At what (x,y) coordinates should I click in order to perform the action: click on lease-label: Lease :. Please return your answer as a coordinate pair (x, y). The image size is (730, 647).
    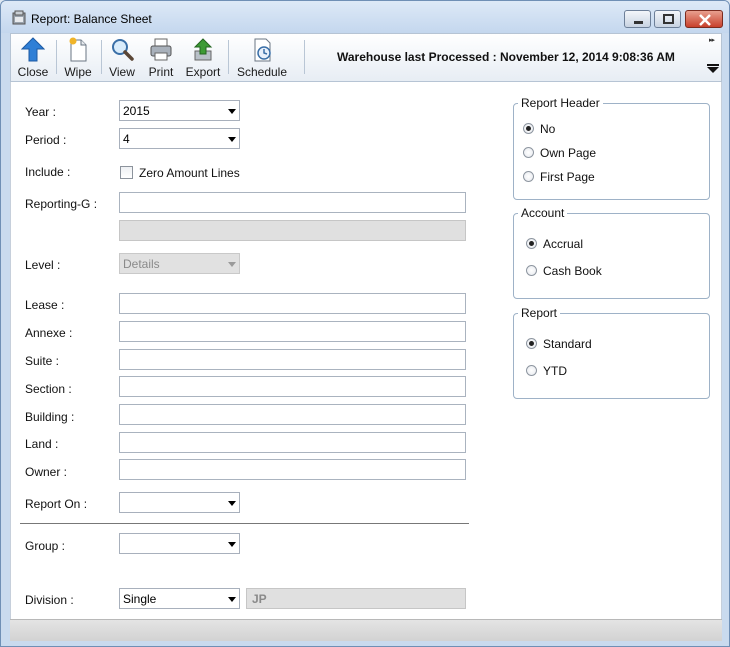
    Looking at the image, I should click on (45, 305).